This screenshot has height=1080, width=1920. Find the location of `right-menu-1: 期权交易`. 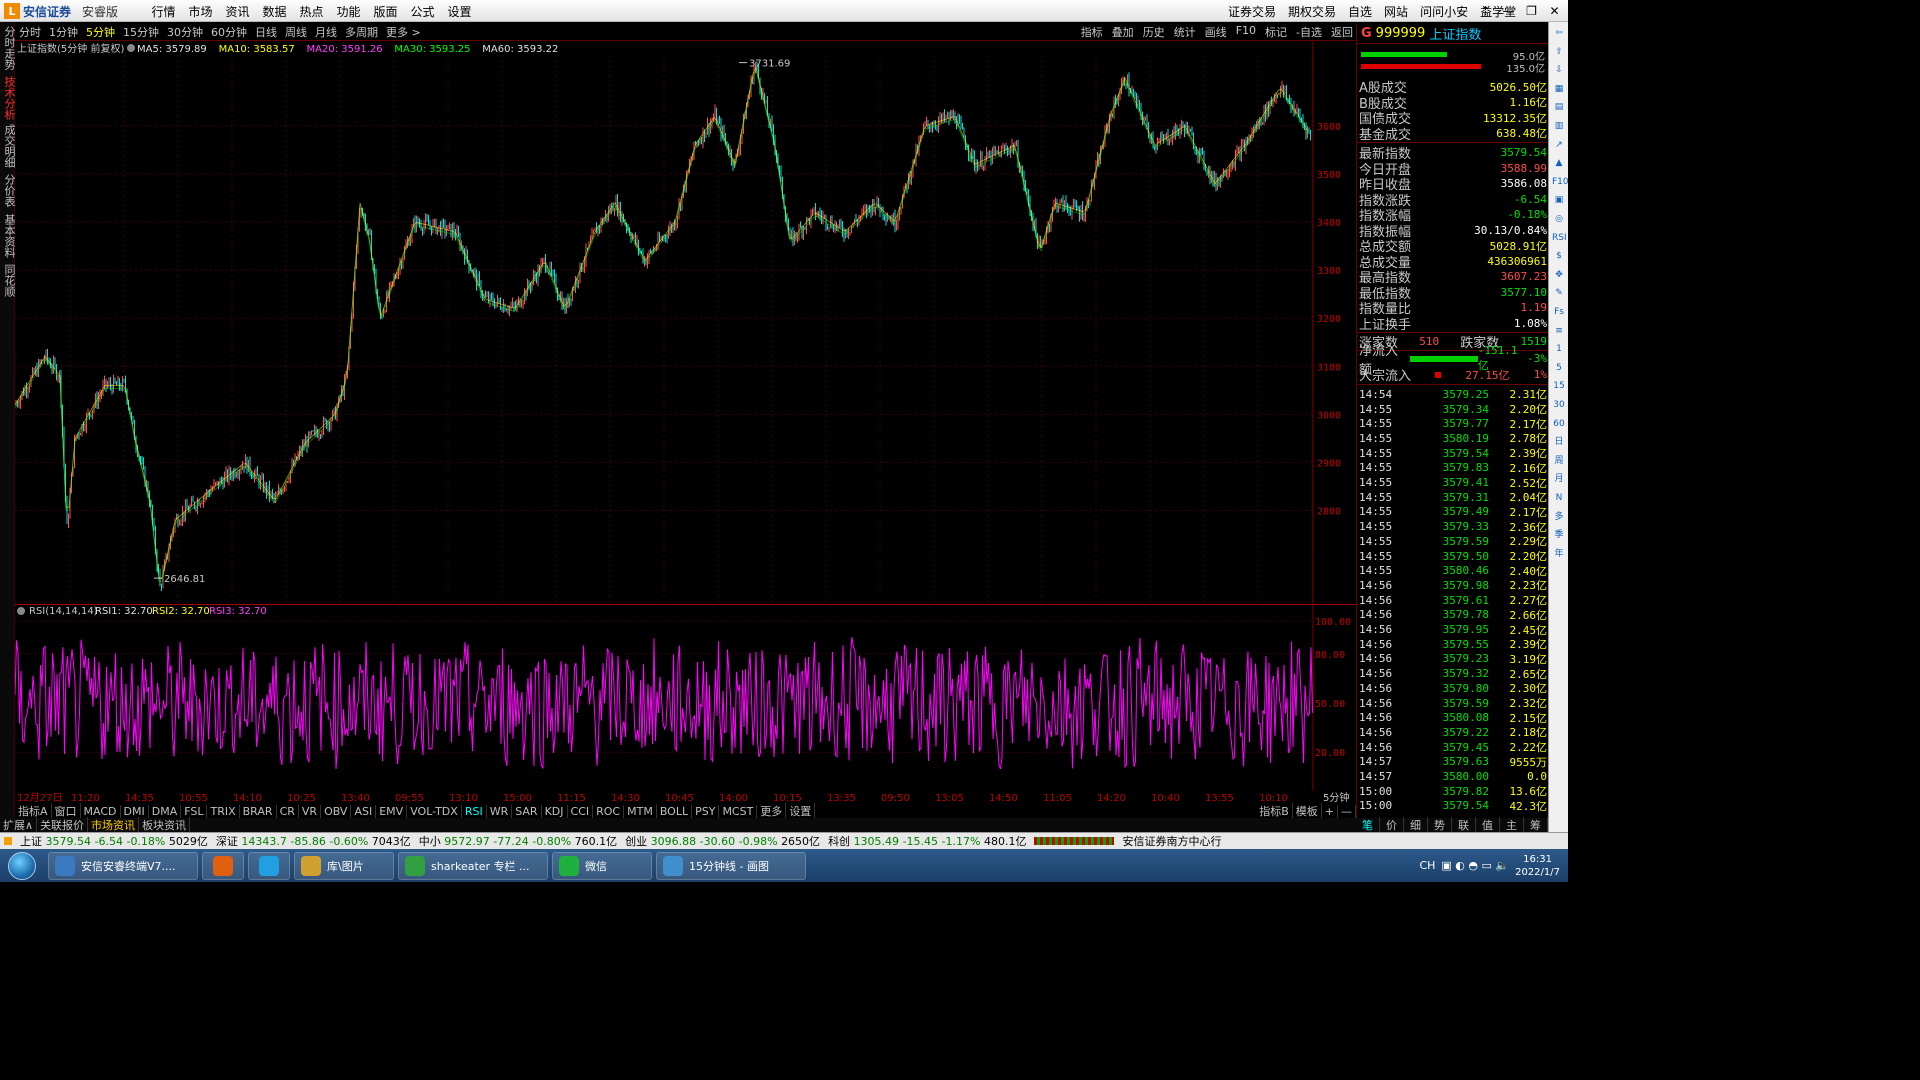

right-menu-1: 期权交易 is located at coordinates (1312, 11).